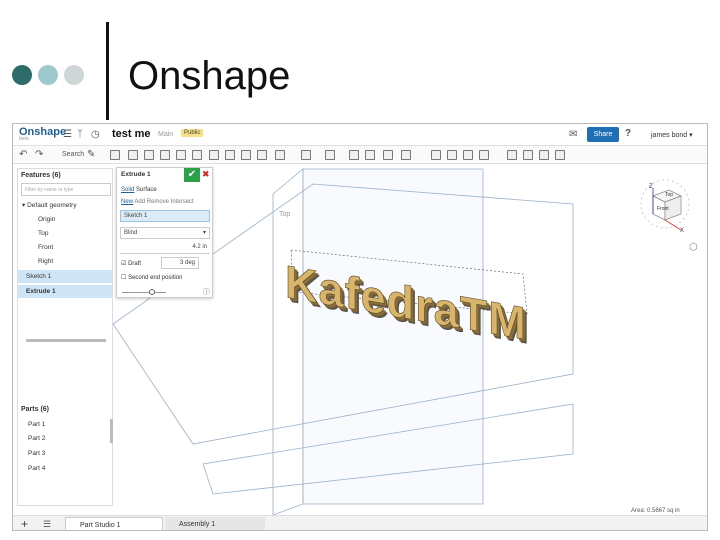 This screenshot has width=720, height=540. I want to click on sweep-tool-icon, so click(165, 155).